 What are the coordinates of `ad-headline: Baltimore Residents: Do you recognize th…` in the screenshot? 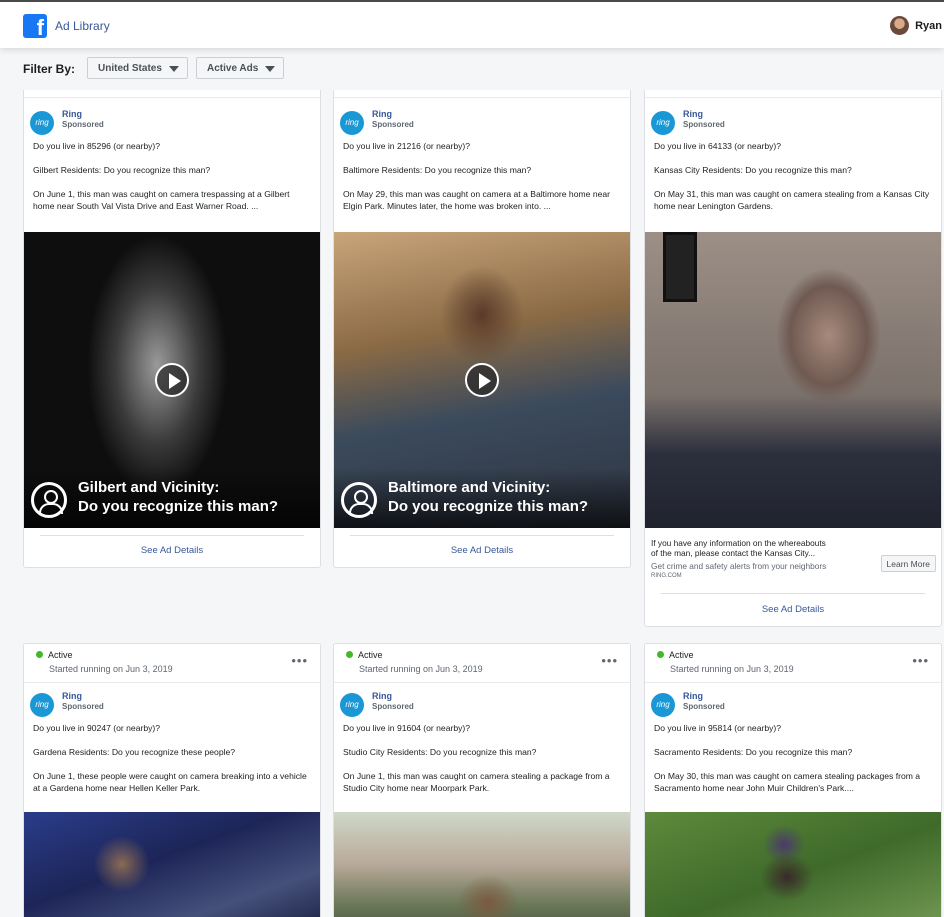 It's located at (437, 170).